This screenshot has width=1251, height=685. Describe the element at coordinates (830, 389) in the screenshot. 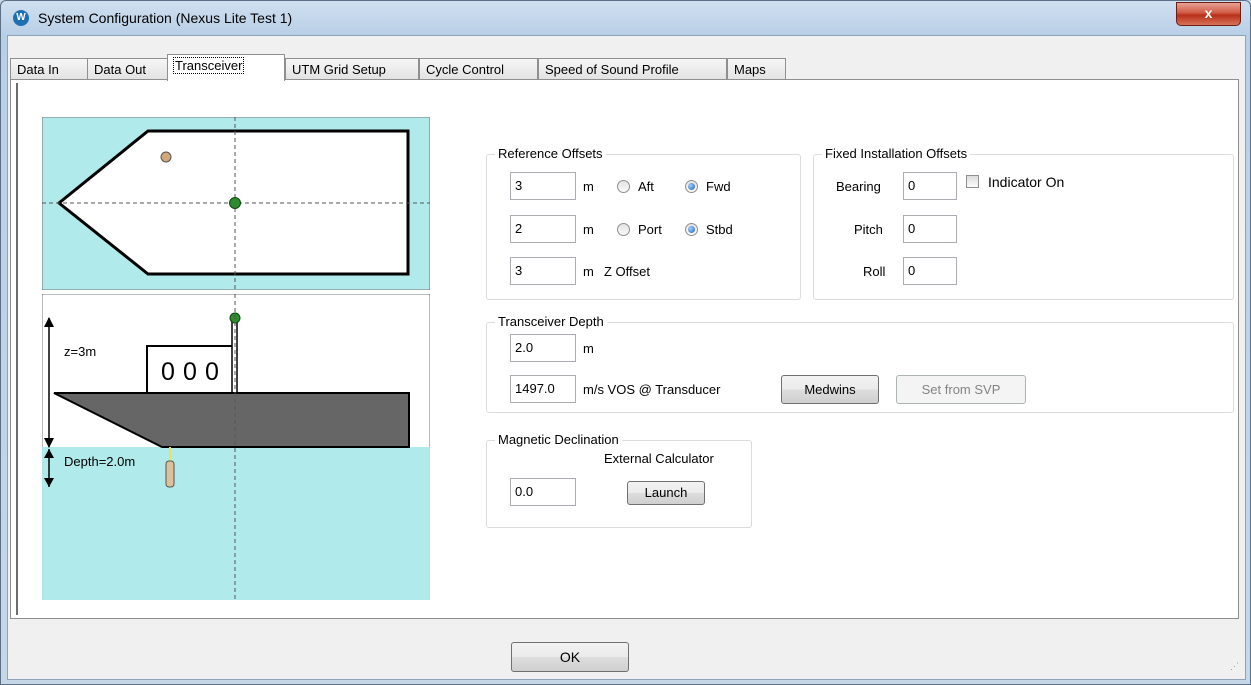

I see `medwins-button: Medwins` at that location.